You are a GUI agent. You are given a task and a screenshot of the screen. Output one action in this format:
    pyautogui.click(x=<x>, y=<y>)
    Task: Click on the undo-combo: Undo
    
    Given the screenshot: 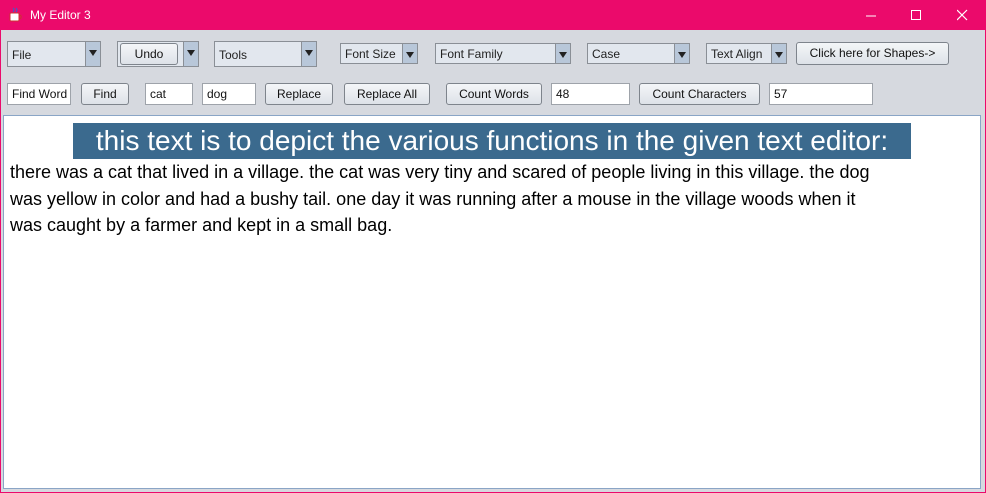 What is the action you would take?
    pyautogui.click(x=158, y=54)
    